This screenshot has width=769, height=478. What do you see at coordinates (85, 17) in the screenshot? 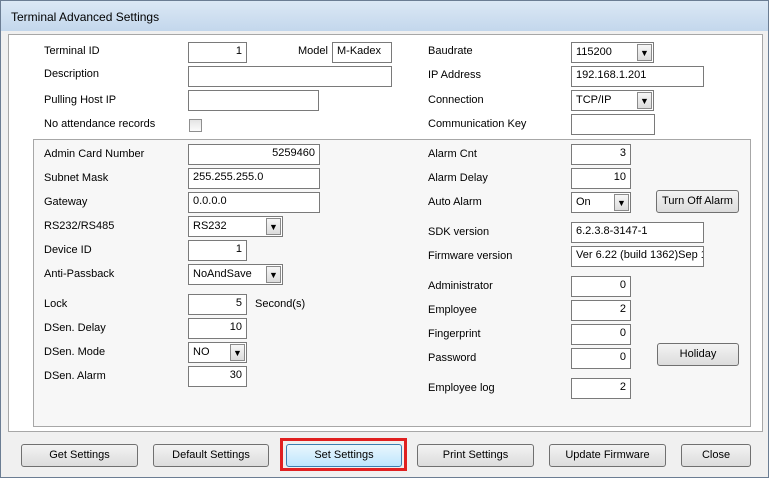
I see `window-title: Terminal Advanced Settings` at bounding box center [85, 17].